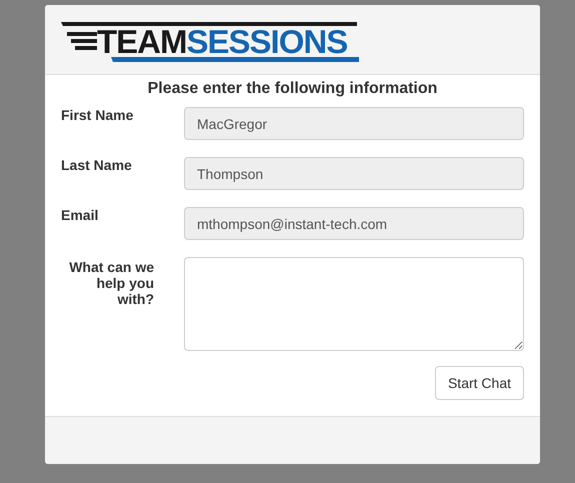  I want to click on field-label: Last Name, so click(96, 165).